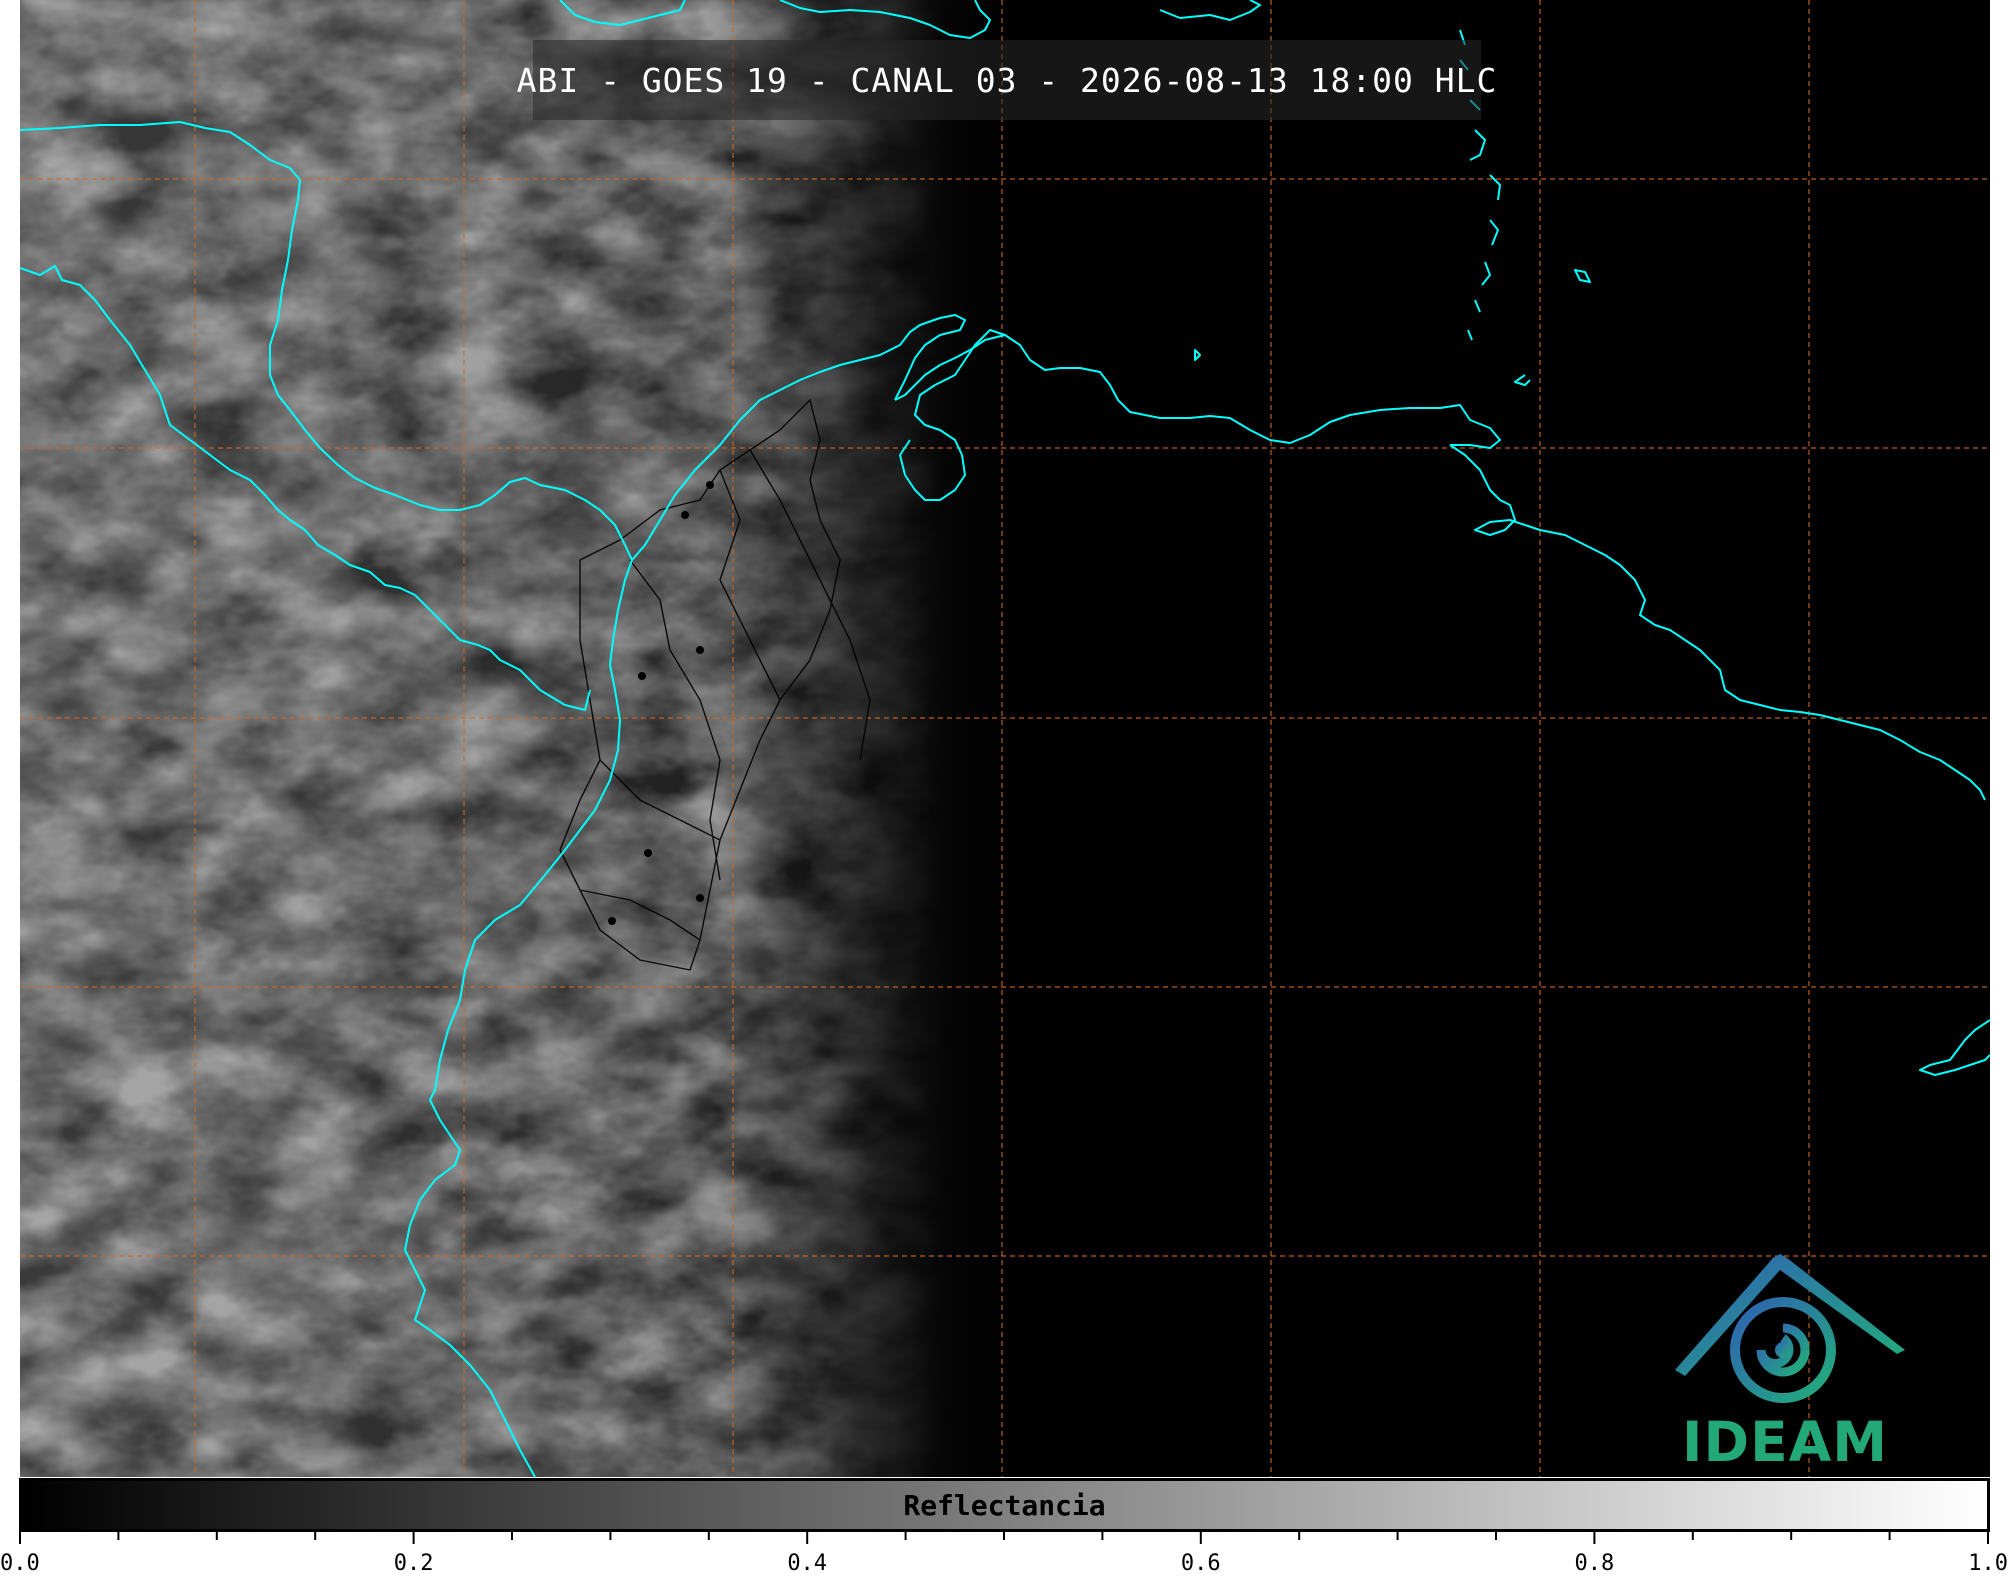  Describe the element at coordinates (1988, 1563) in the screenshot. I see `tick-label: 1.0` at that location.